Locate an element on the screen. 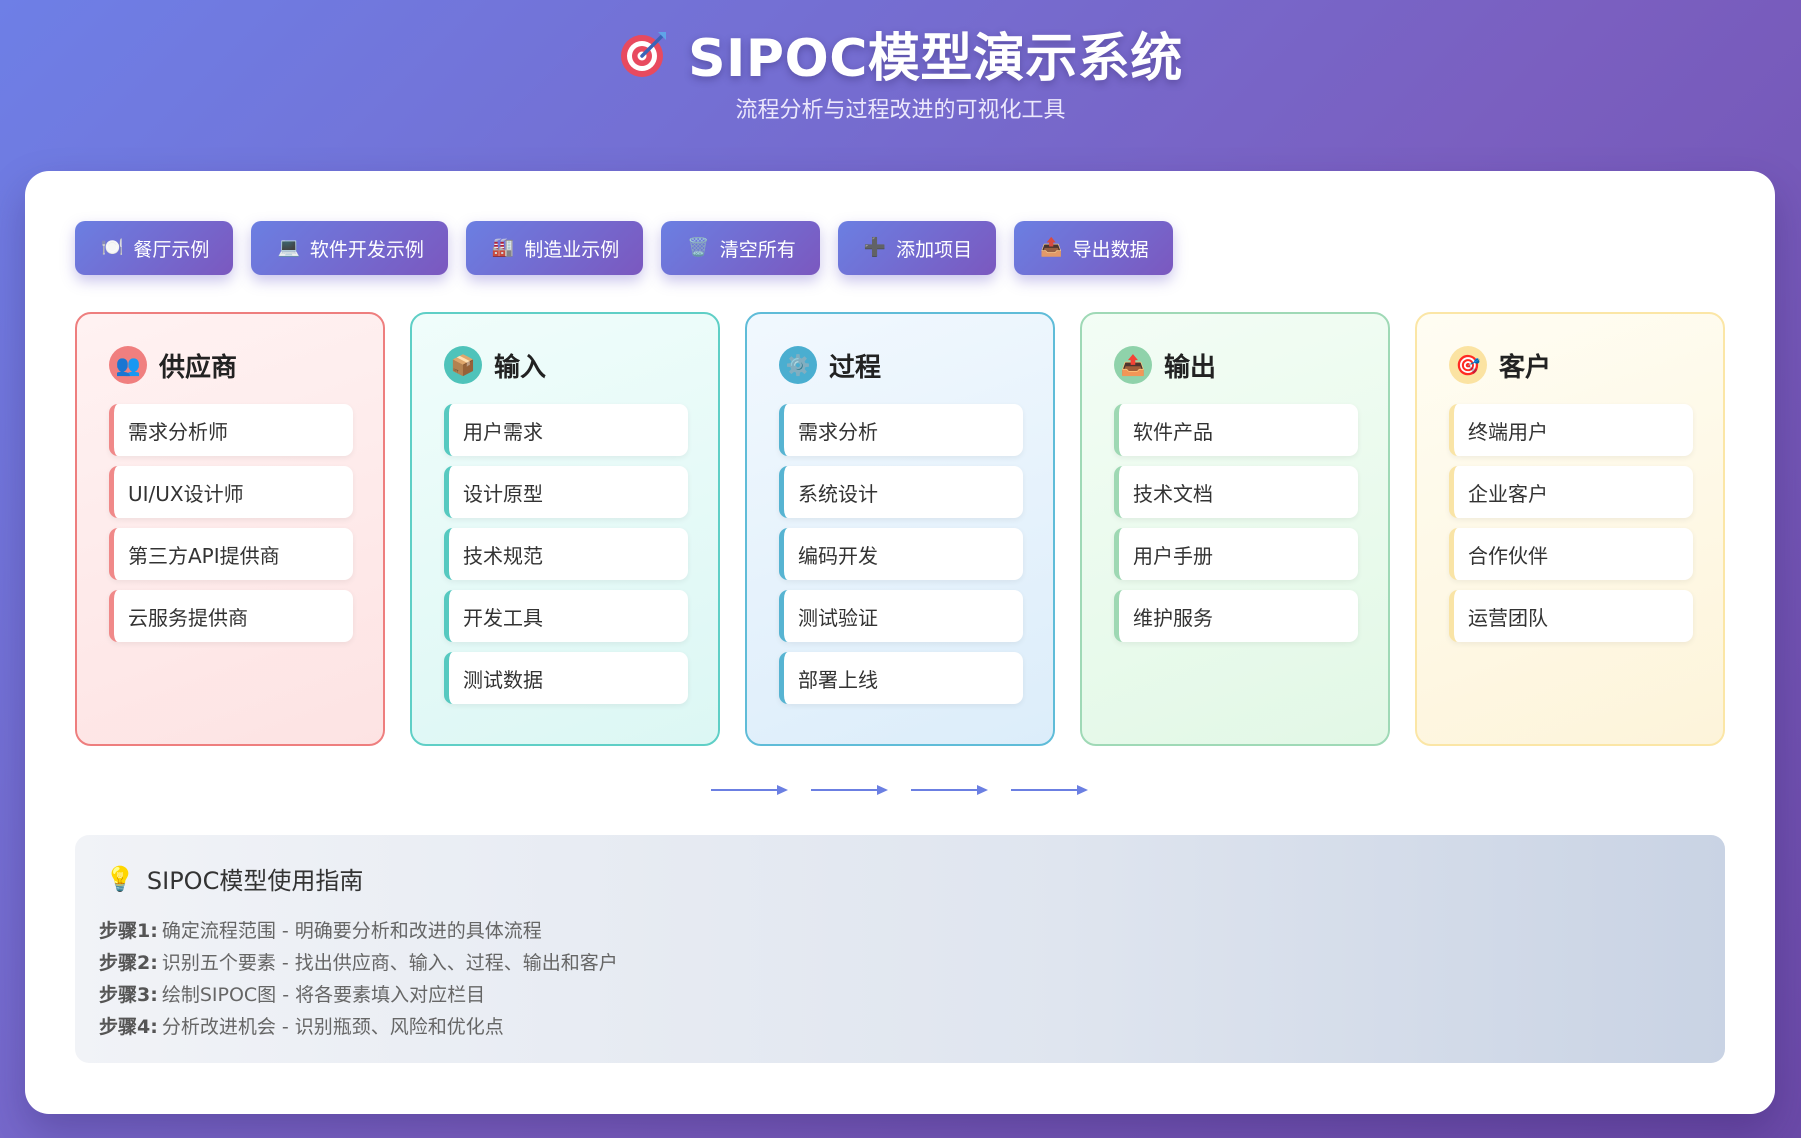 This screenshot has height=1138, width=1801. column-output: 📤 输出软件产品技术文档用户手册维护服务 is located at coordinates (1235, 529).